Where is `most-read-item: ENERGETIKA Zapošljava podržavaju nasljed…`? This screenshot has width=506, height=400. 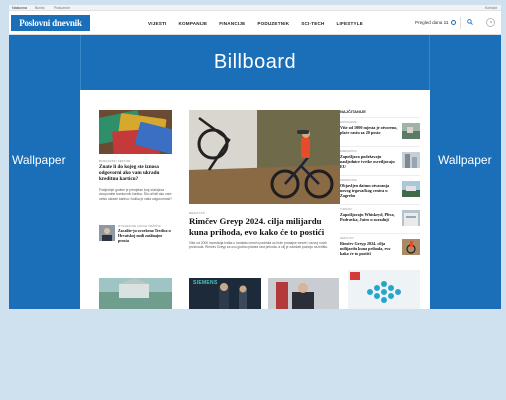 most-read-item: ENERGETIKA Zapošljava podržavaju nasljed… is located at coordinates (380, 160).